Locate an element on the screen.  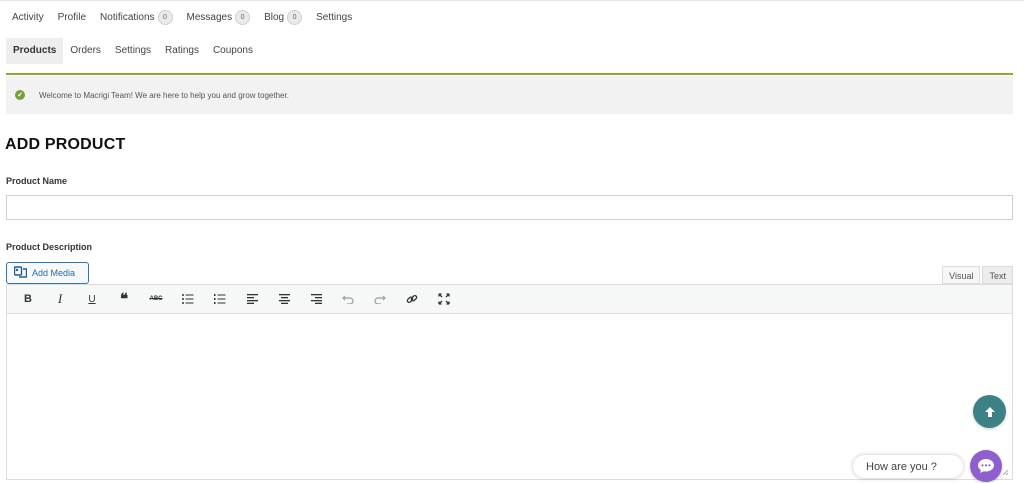
insert-link-button is located at coordinates (412, 299).